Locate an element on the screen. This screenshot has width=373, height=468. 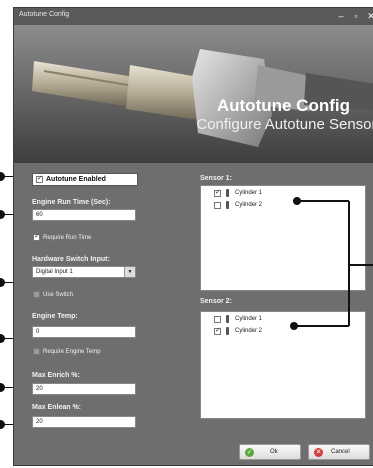
autotune-enabled-label: Autotune Enabled is located at coordinates (76, 179).